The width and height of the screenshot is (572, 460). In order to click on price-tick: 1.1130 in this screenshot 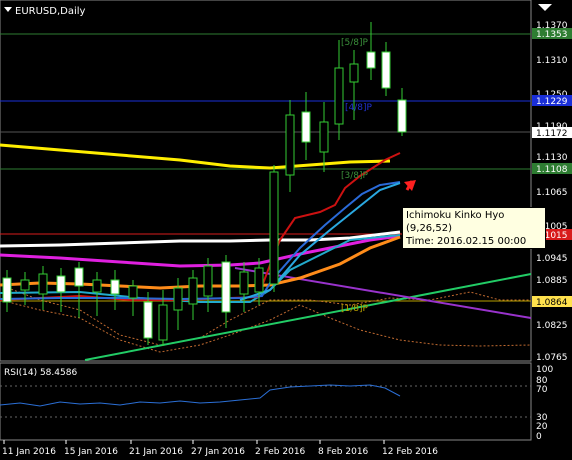, I will do `click(552, 158)`.